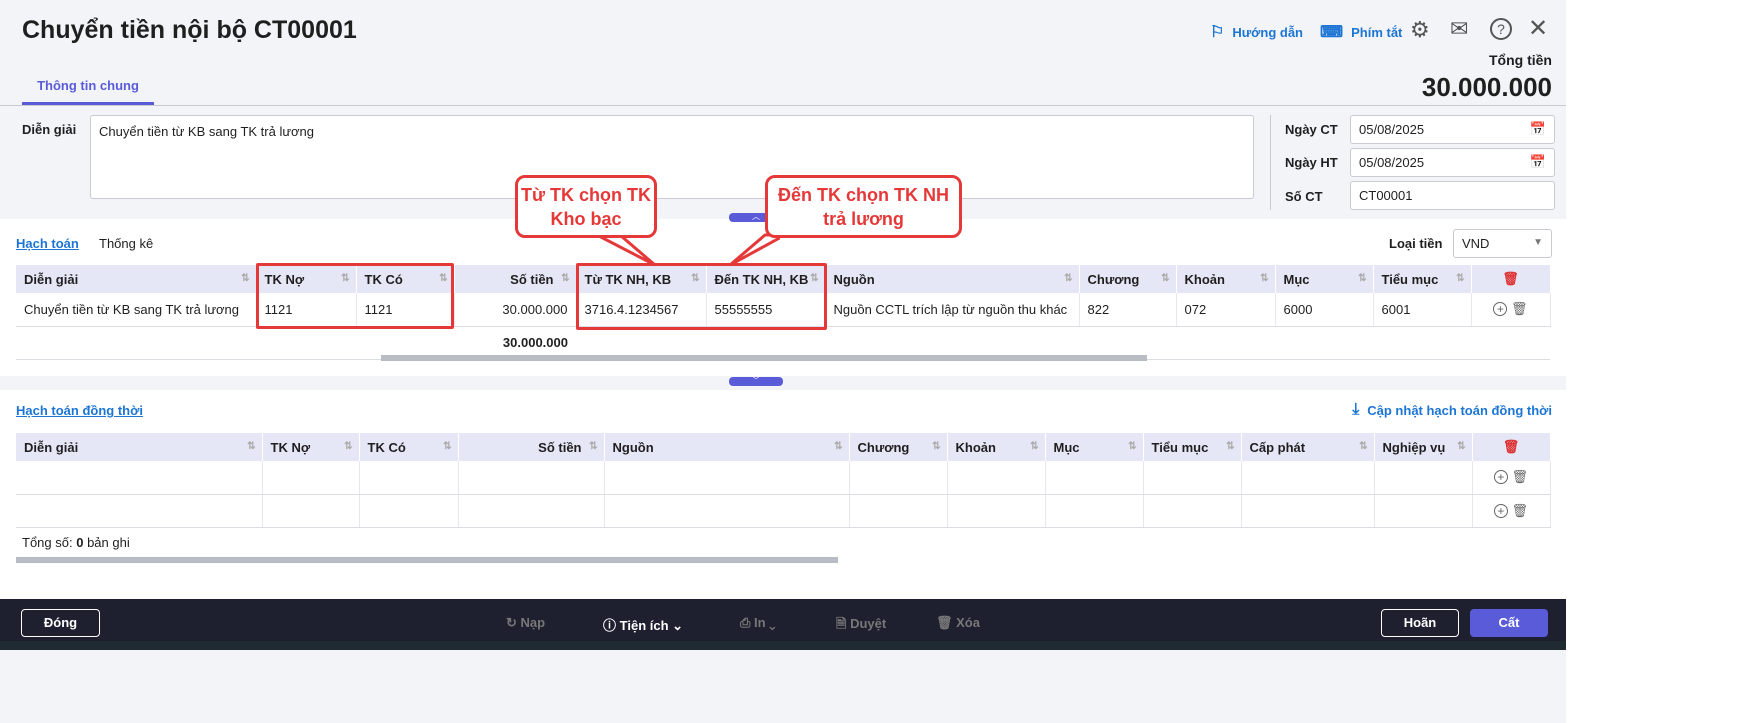  Describe the element at coordinates (136, 279) in the screenshot. I see `column-header: Diễn giải ⇅` at that location.